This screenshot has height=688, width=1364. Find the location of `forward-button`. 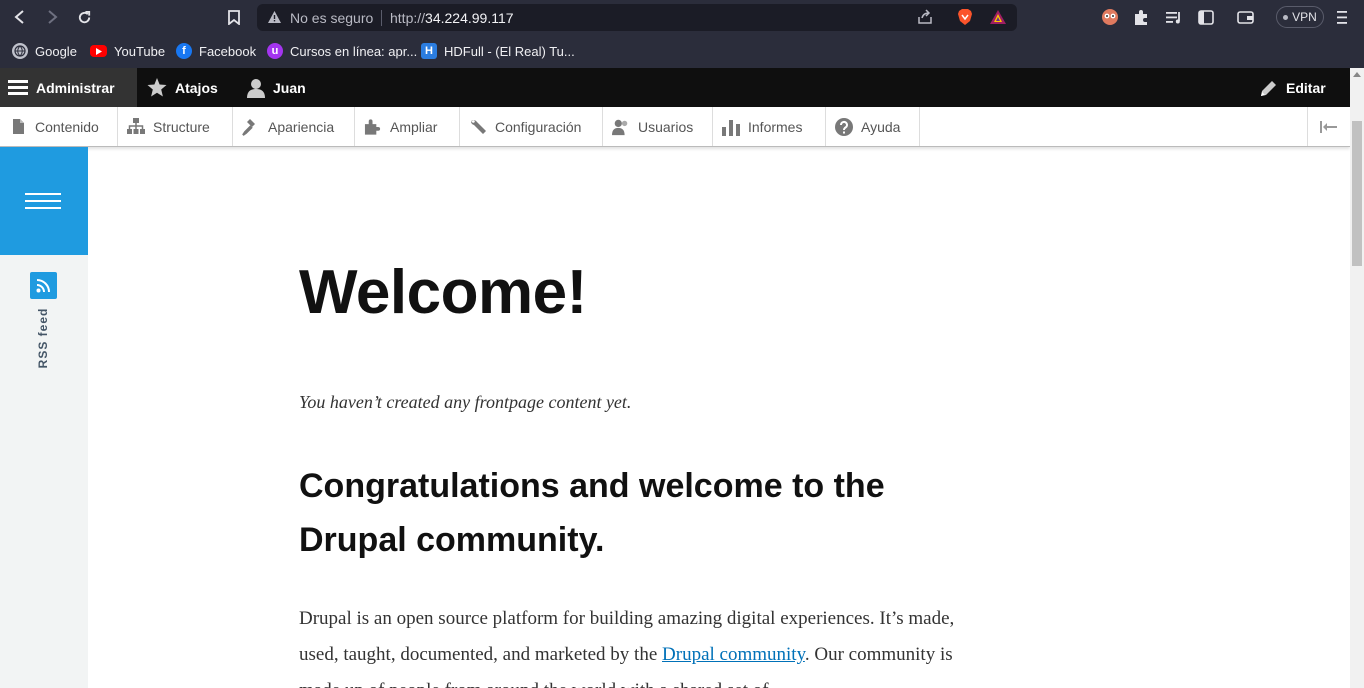

forward-button is located at coordinates (52, 17).